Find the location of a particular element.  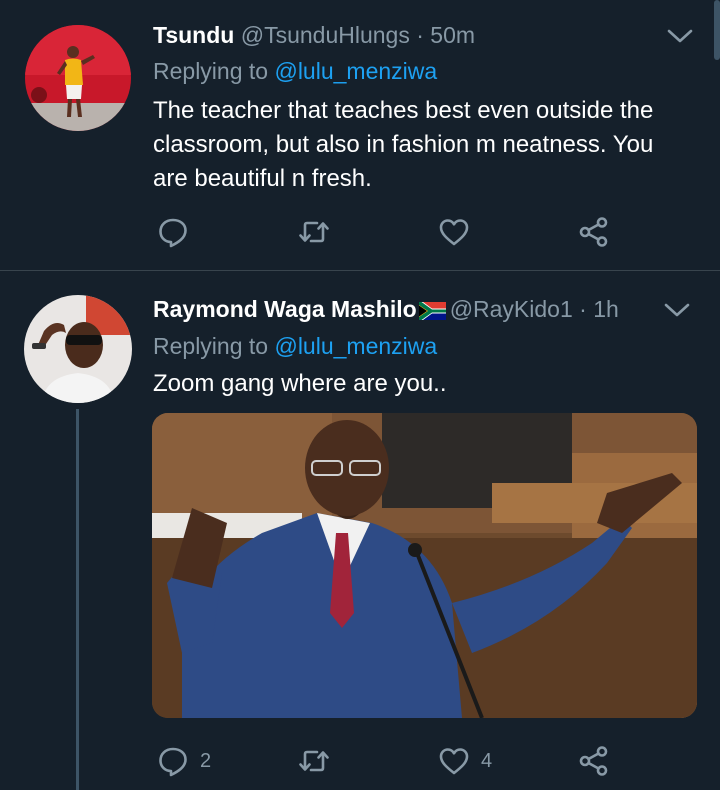

username: @TsunduHlungs is located at coordinates (325, 35).